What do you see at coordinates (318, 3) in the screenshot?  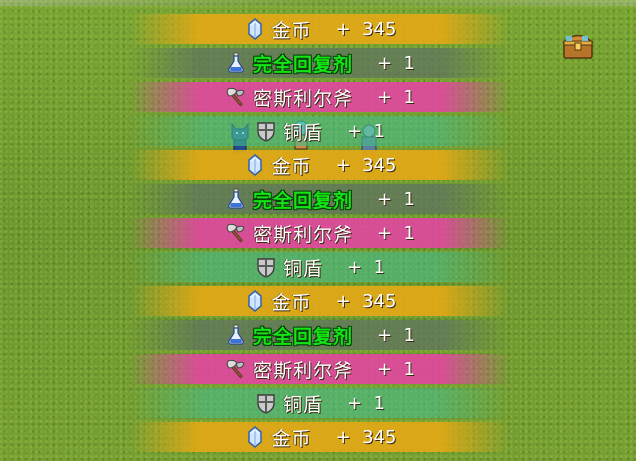 I see `top-edge-strip` at bounding box center [318, 3].